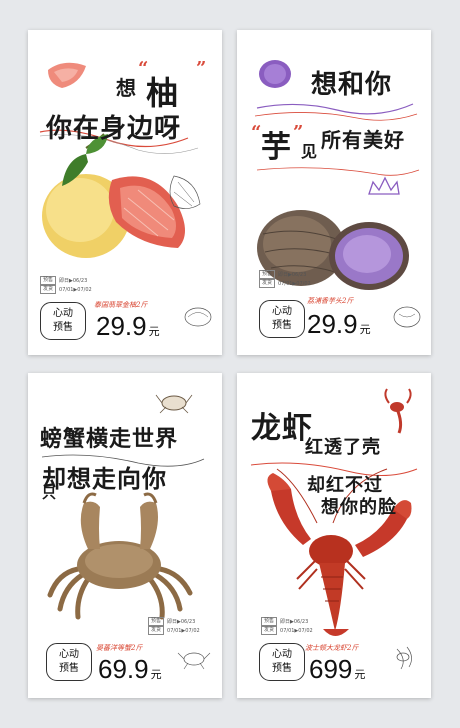  What do you see at coordinates (331, 669) in the screenshot?
I see `price-value: 699` at bounding box center [331, 669].